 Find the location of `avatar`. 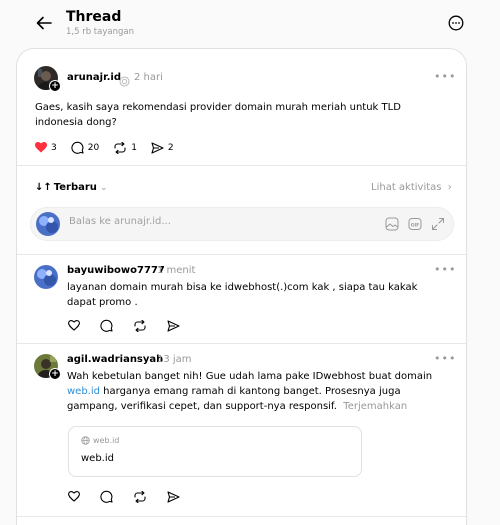

avatar is located at coordinates (46, 277).